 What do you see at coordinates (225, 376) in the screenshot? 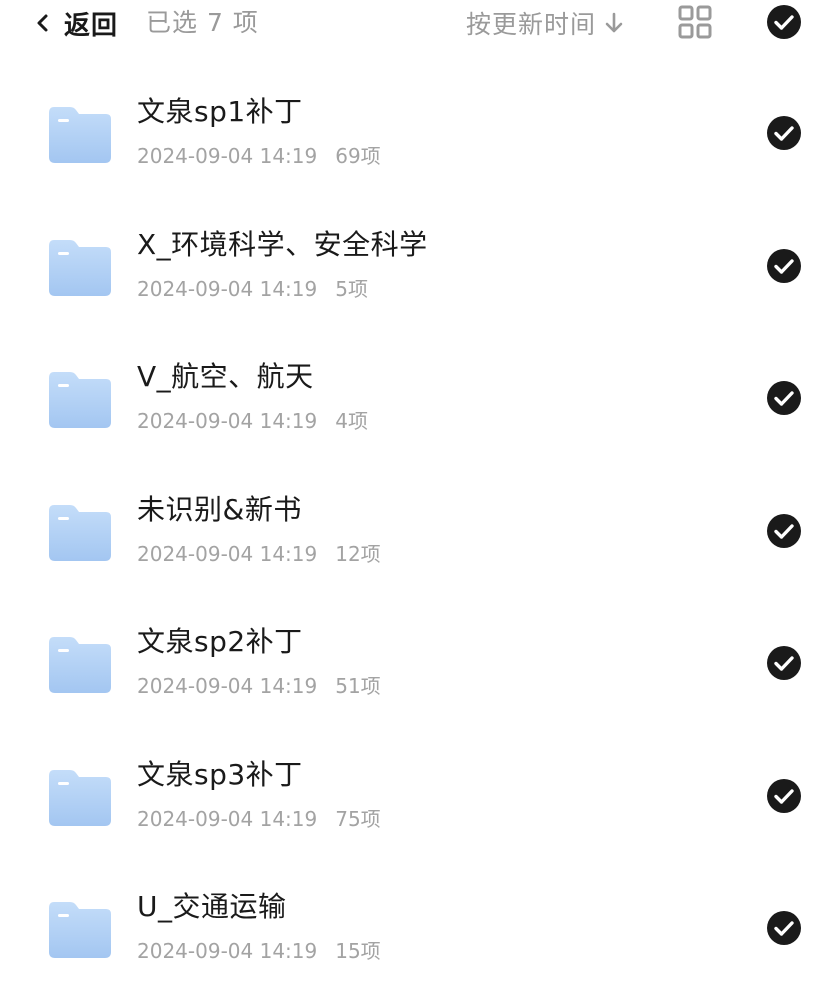
I see `folder-name: V_航空、航天` at bounding box center [225, 376].